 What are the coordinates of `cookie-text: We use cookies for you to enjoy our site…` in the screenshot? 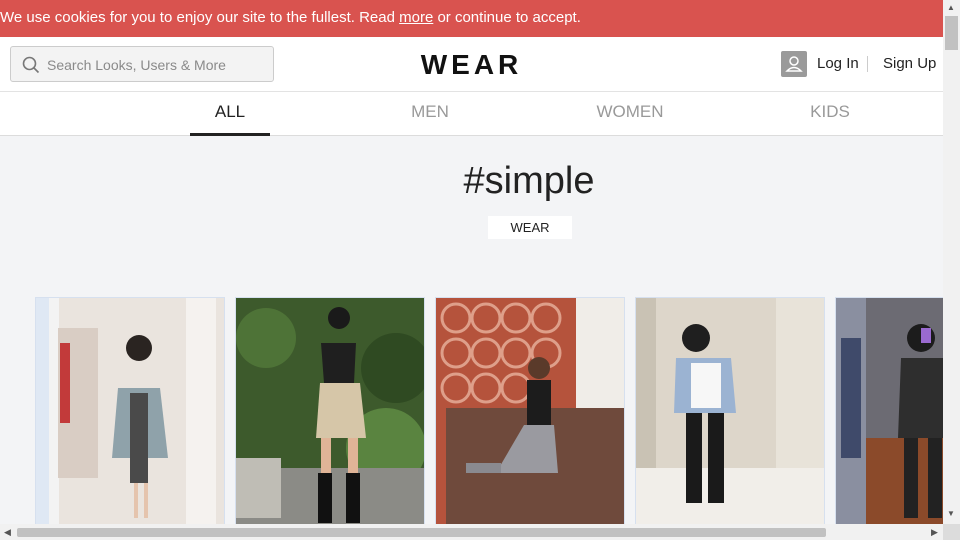 It's located at (200, 17).